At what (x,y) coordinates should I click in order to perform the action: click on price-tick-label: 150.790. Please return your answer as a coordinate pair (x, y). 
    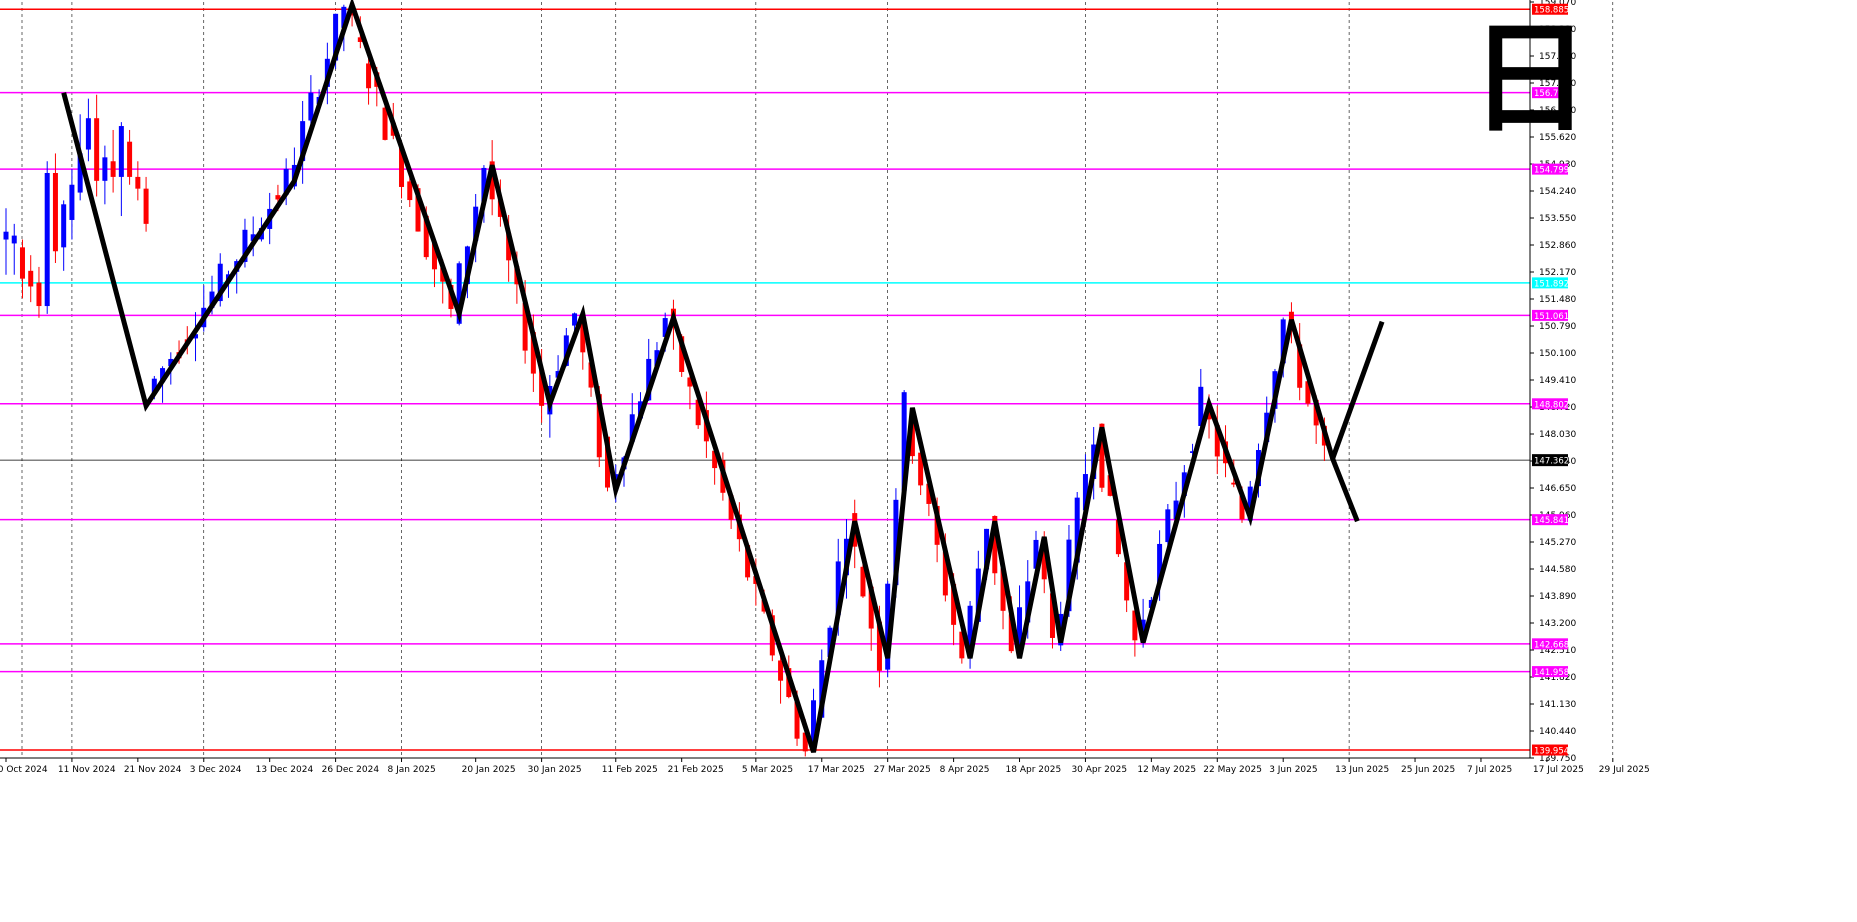
    Looking at the image, I should click on (1557, 327).